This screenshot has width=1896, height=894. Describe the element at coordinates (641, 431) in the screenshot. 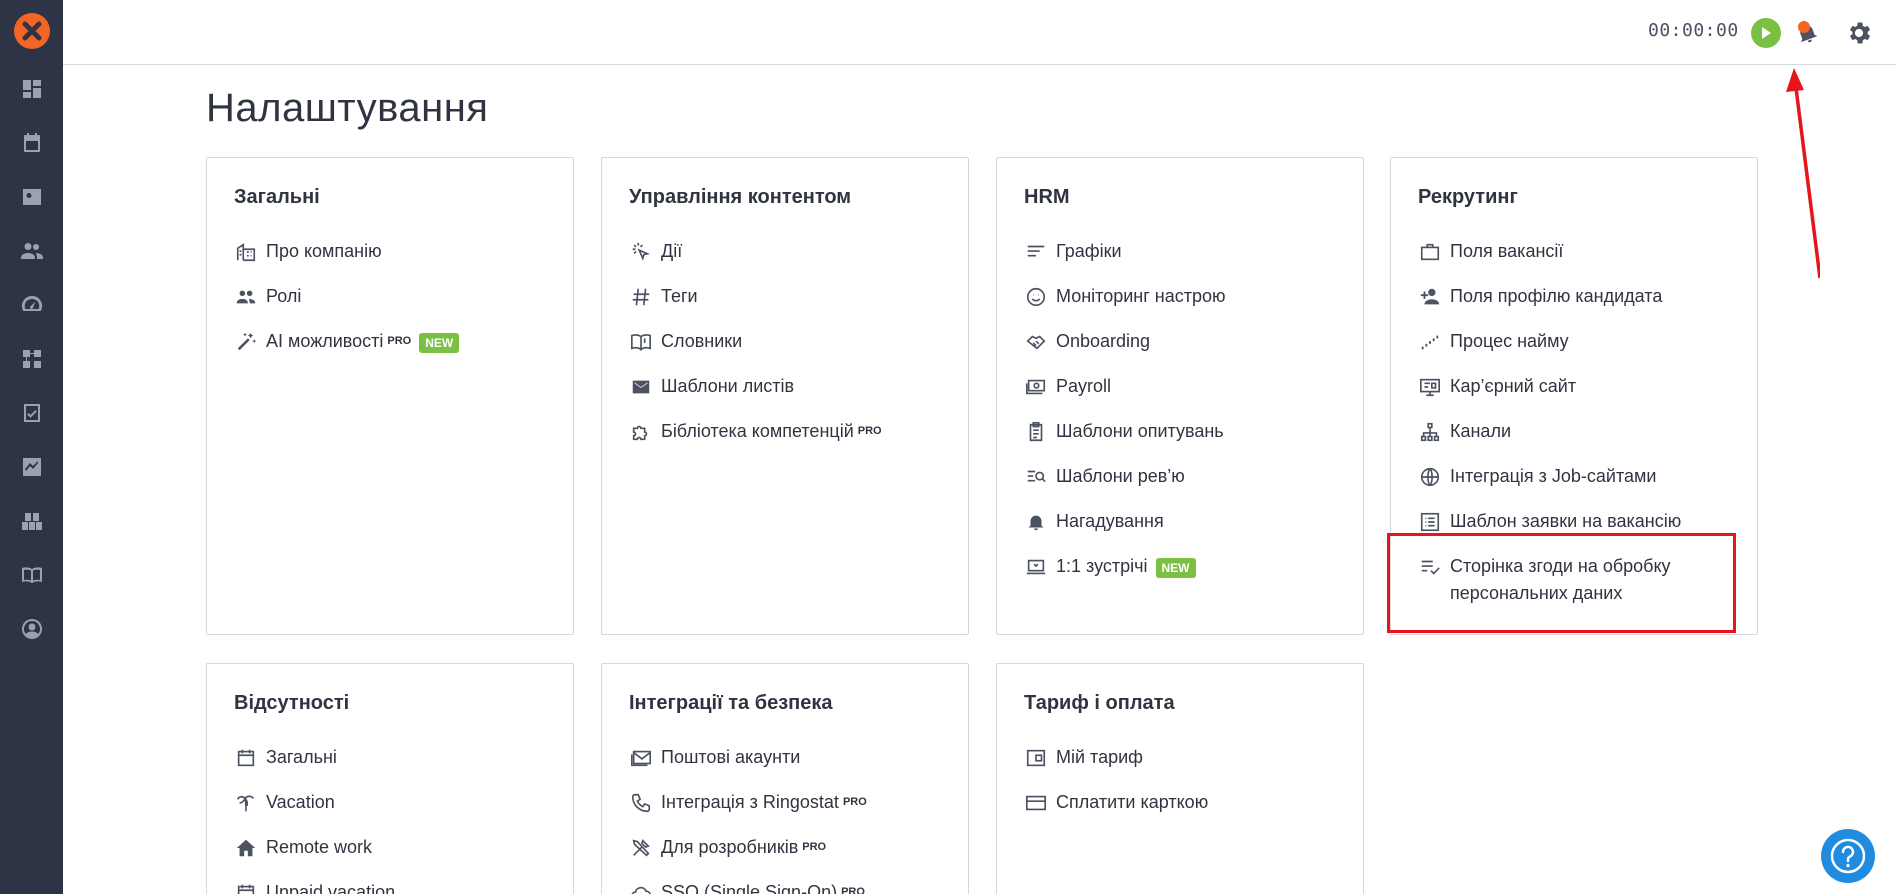

I see `puzzle-icon` at that location.